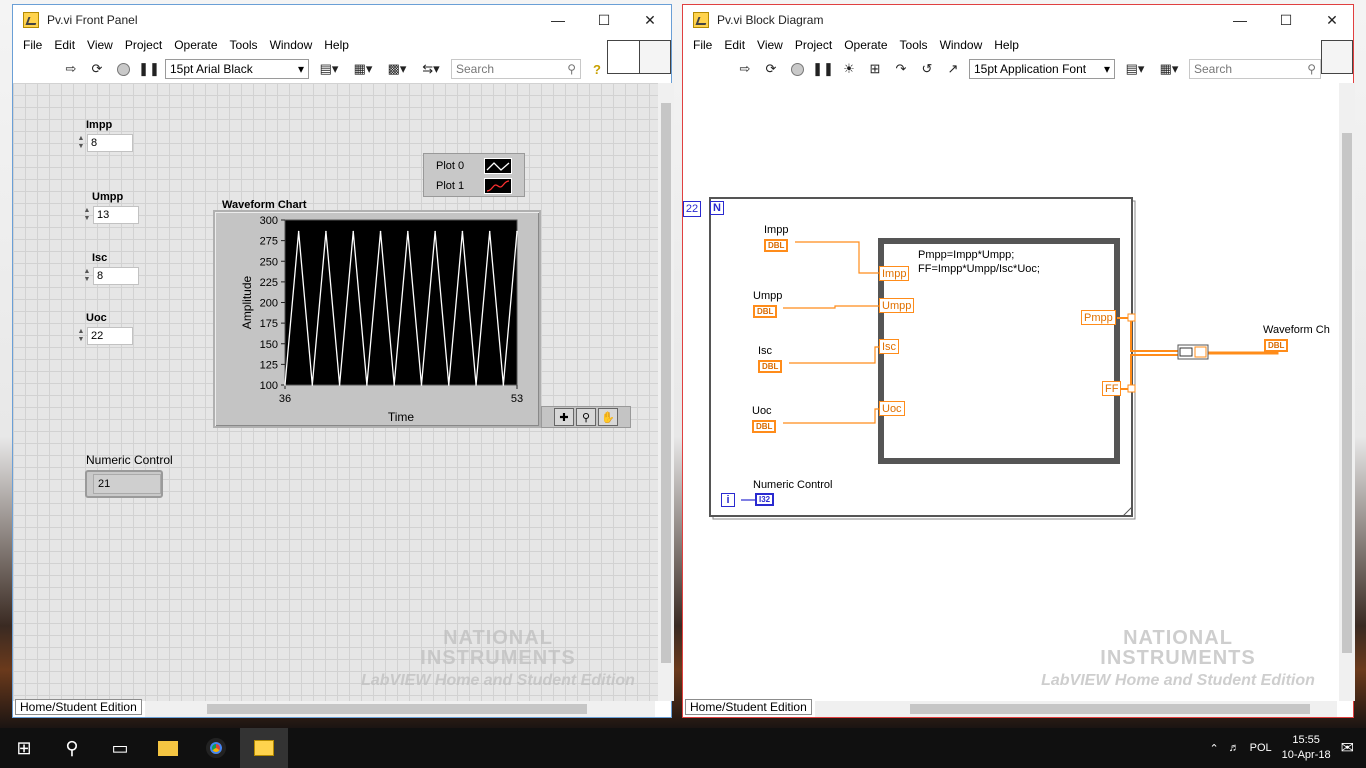  Describe the element at coordinates (692, 209) in the screenshot. I see `loop-count-constant: 22` at that location.